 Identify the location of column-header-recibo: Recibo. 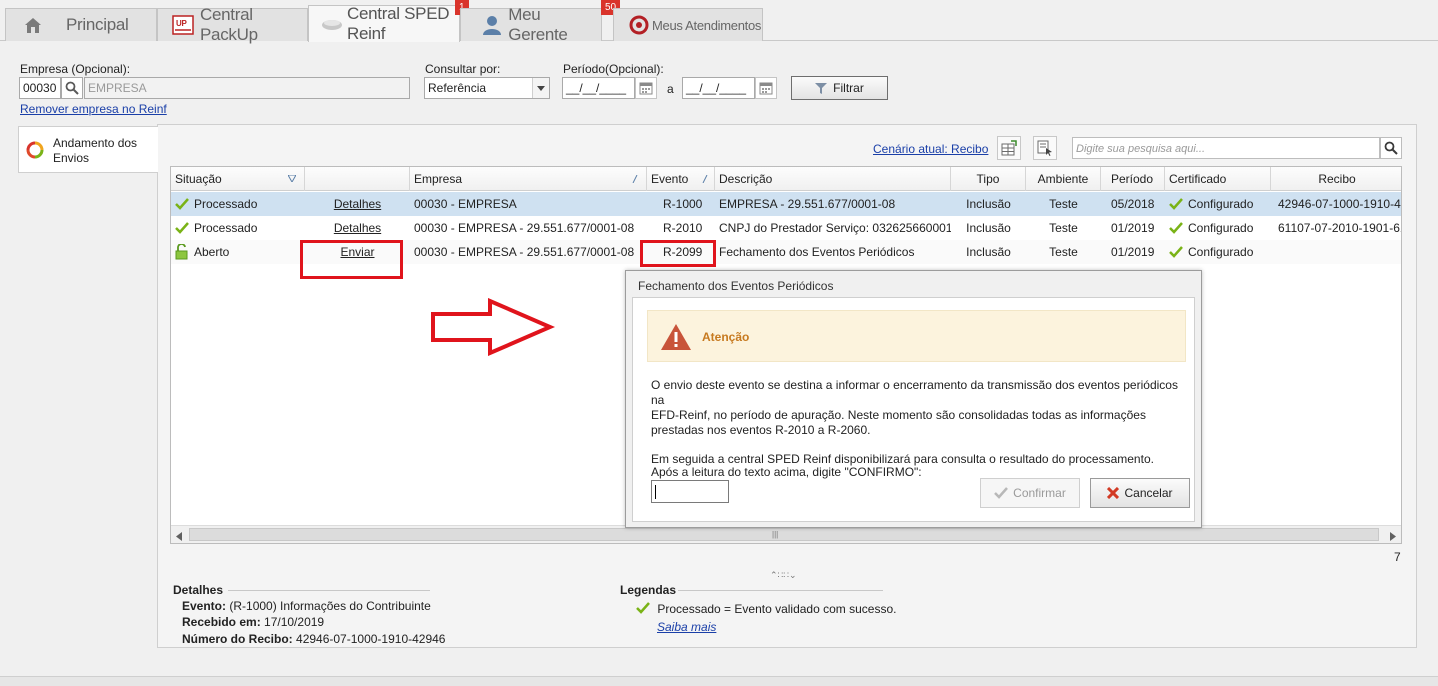
(1336, 179).